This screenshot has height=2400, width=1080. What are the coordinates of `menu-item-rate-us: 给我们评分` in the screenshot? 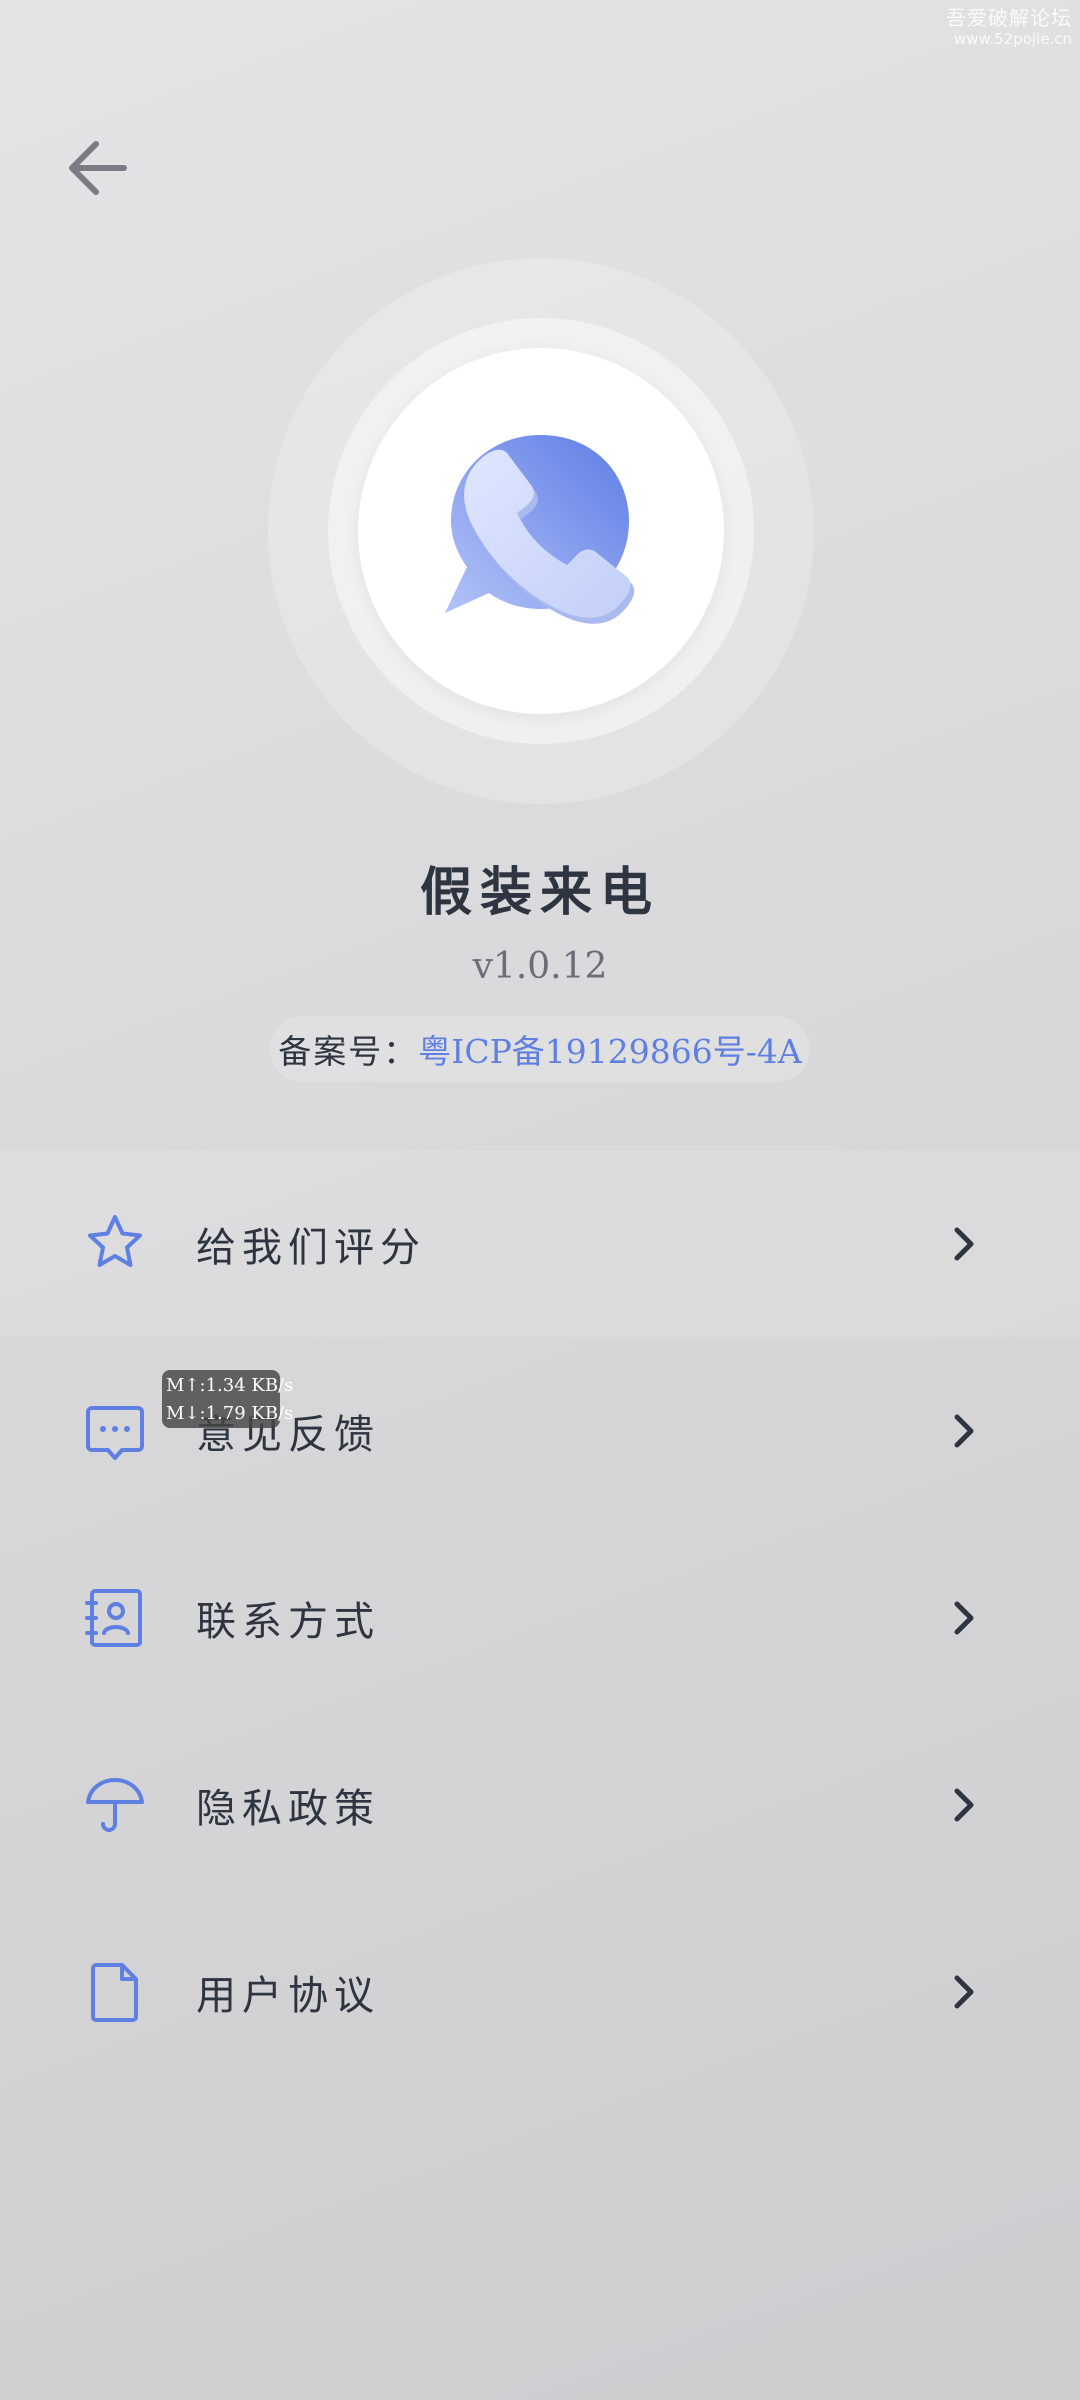 It's located at (540, 1243).